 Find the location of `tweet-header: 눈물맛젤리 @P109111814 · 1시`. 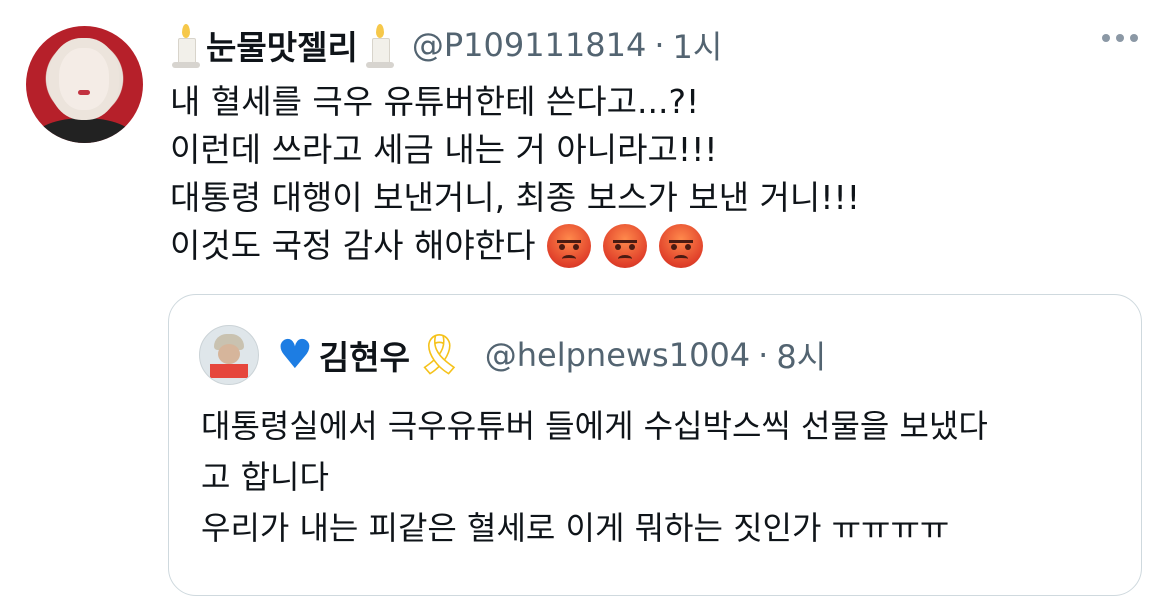

tweet-header: 눈물맛젤리 @P109111814 · 1시 is located at coordinates (446, 45).